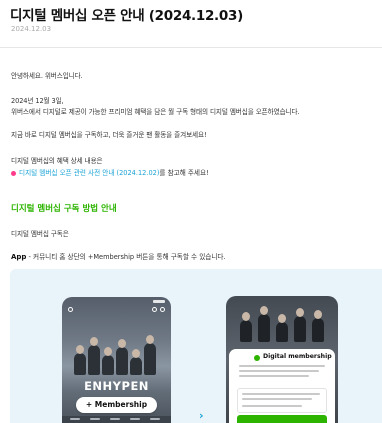  Describe the element at coordinates (64, 209) in the screenshot. I see `section-heading: 디지털 멤버십 구독 방법 안내` at that location.